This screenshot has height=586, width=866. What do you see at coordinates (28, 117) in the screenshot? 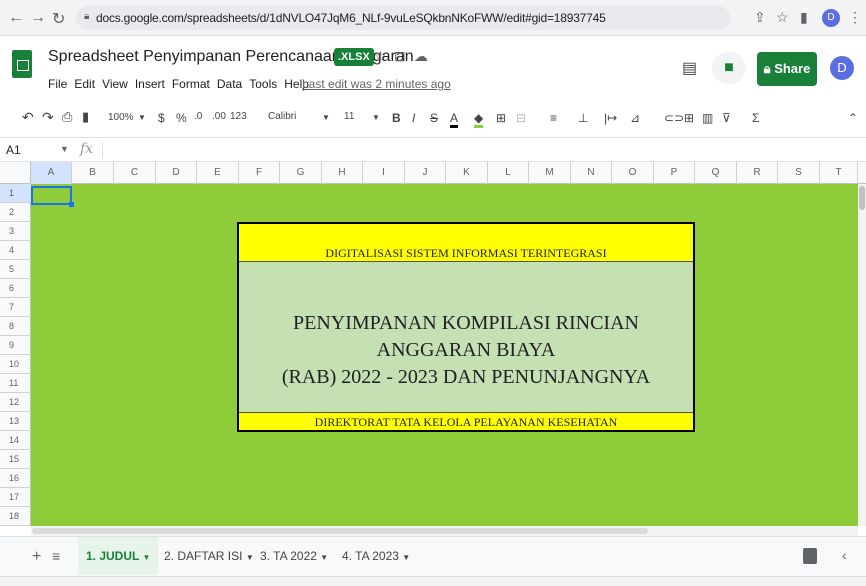
I see `undo-icon: ↶` at bounding box center [28, 117].